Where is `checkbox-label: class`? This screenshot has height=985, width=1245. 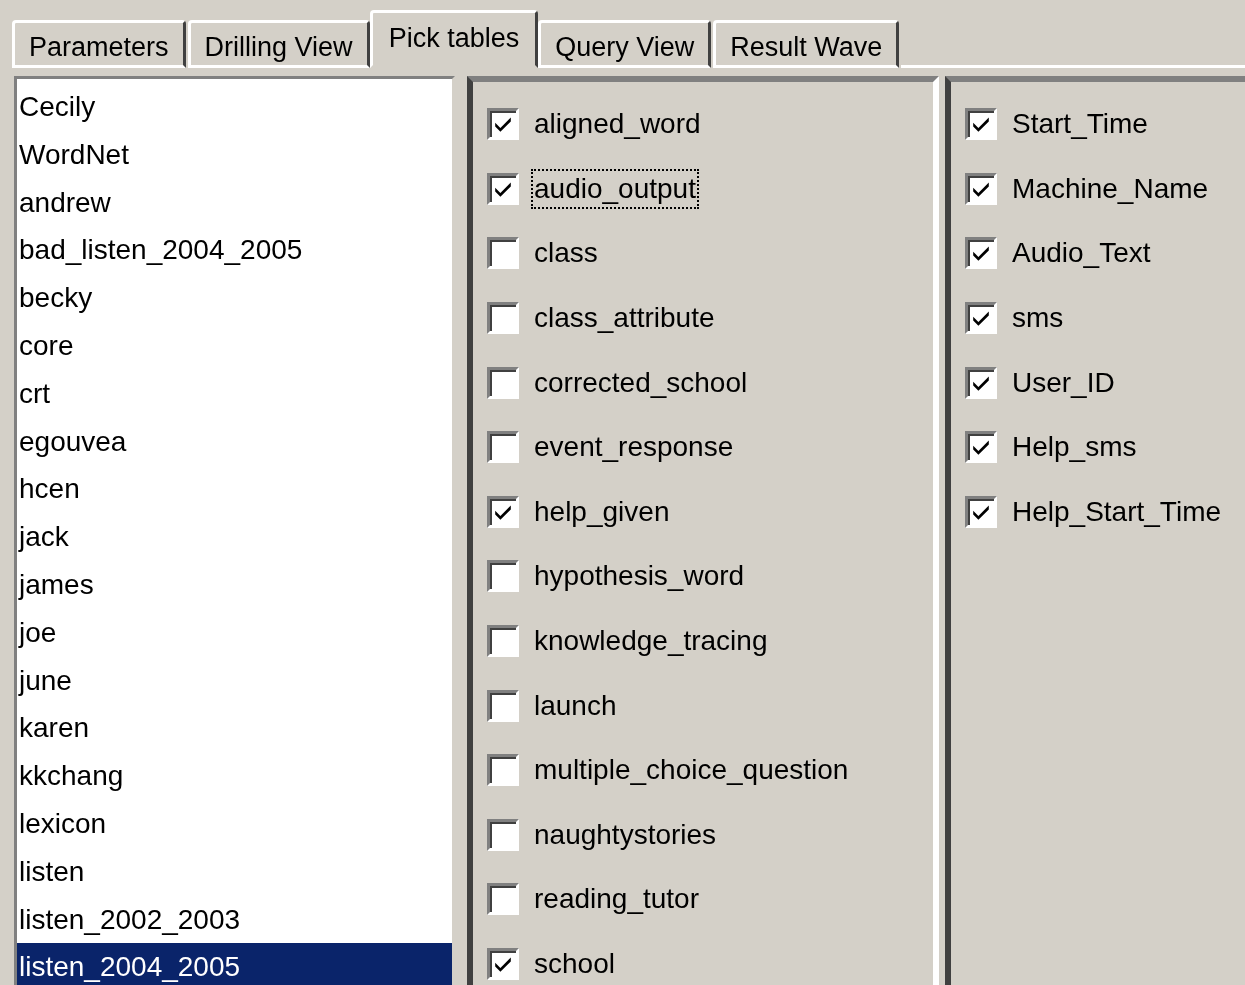
checkbox-label: class is located at coordinates (566, 253).